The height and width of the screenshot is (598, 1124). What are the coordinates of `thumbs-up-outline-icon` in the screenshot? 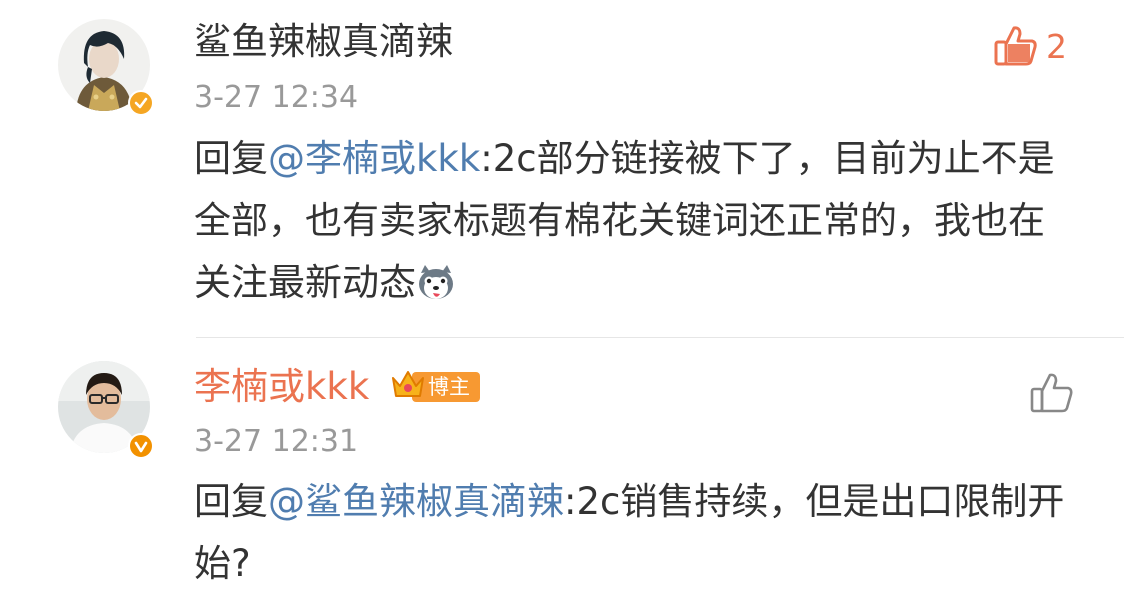 It's located at (1052, 394).